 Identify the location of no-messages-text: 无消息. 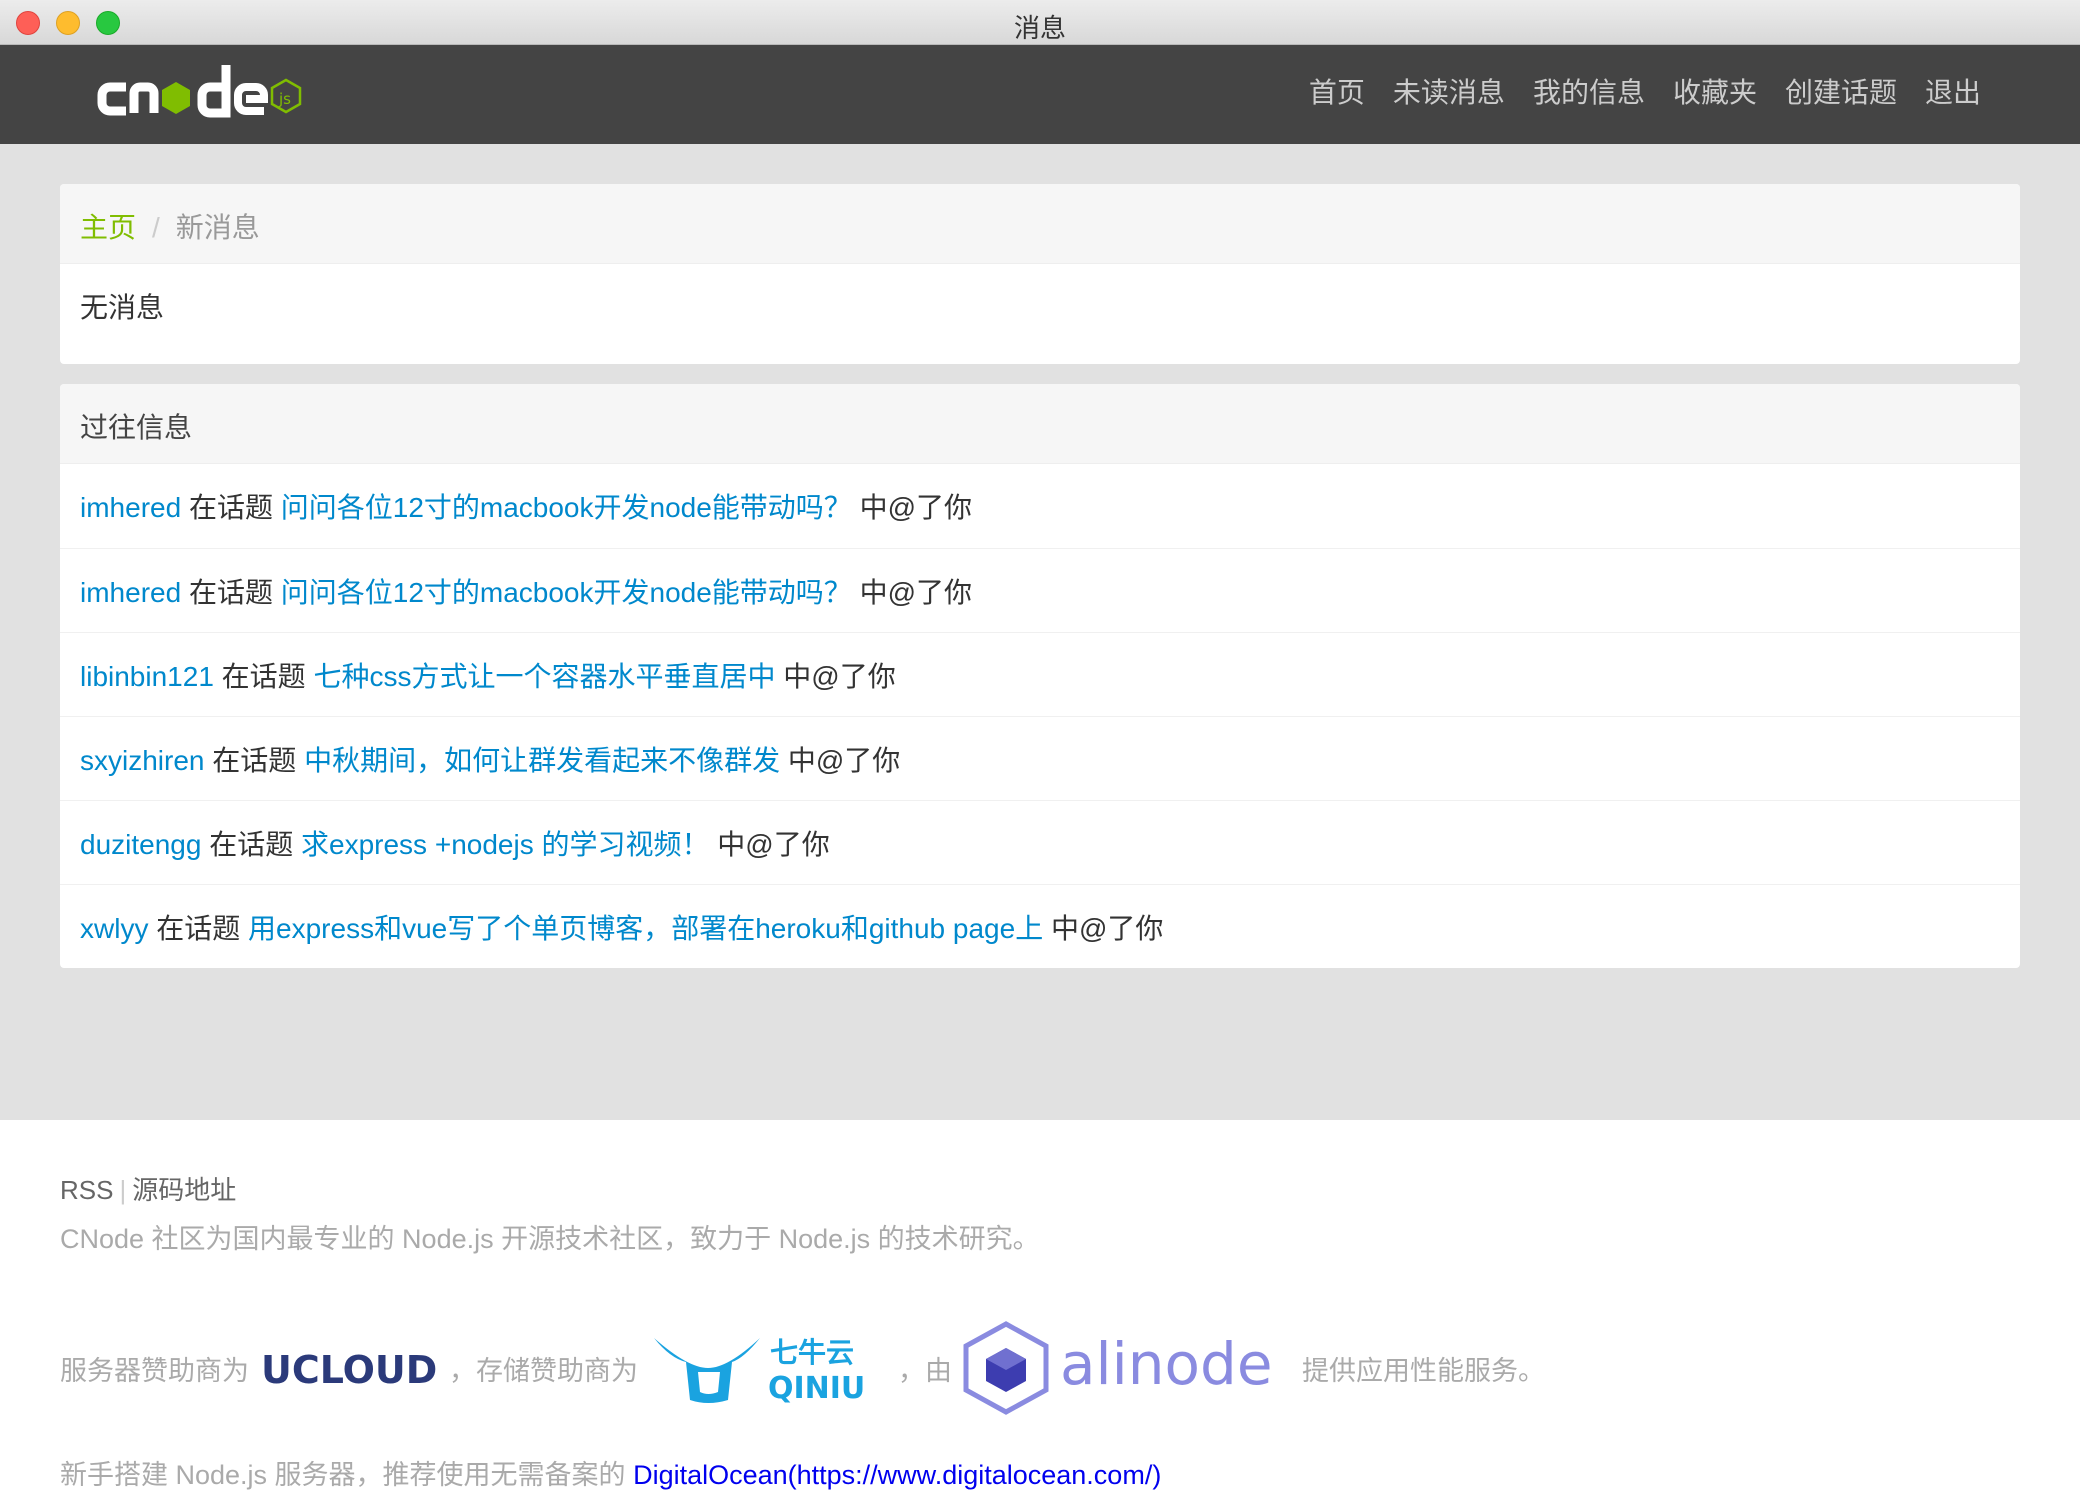
(122, 307).